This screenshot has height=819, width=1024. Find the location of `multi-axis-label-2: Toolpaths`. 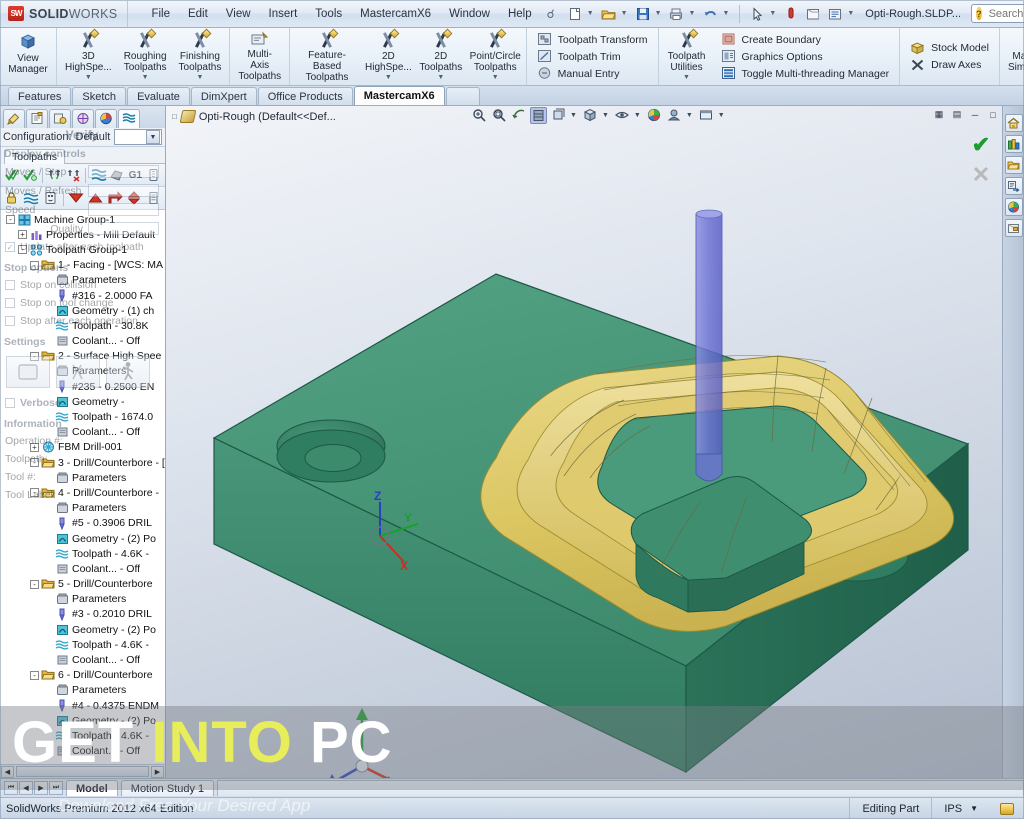

multi-axis-label-2: Toolpaths is located at coordinates (260, 77).